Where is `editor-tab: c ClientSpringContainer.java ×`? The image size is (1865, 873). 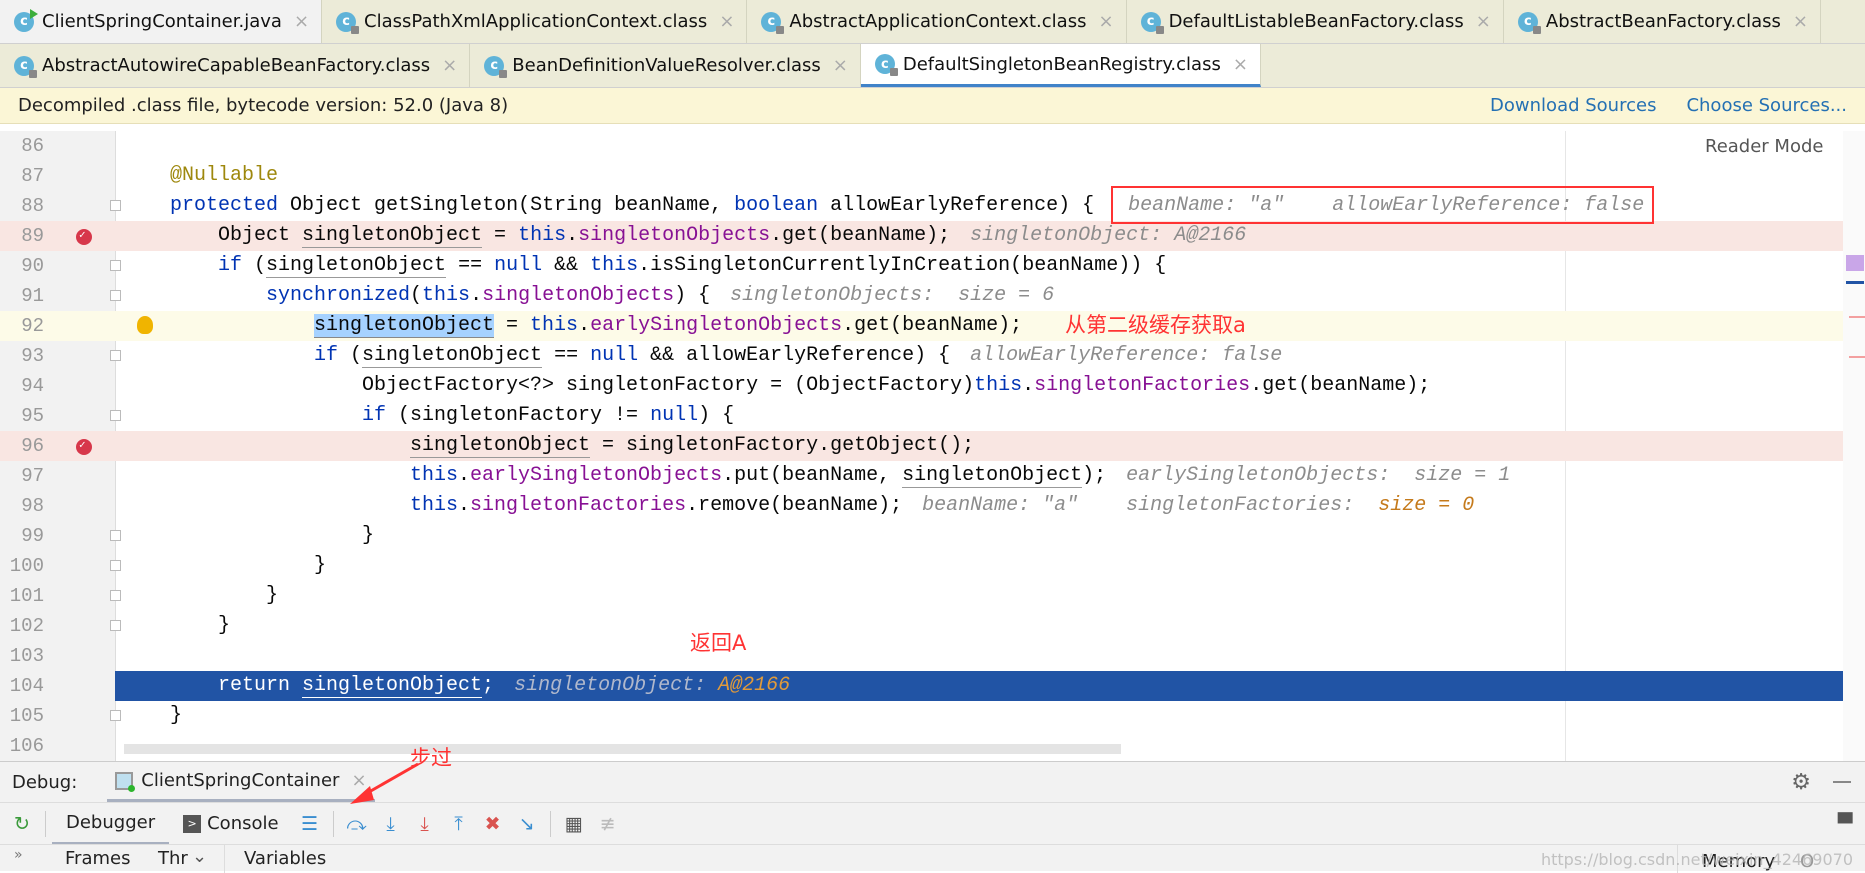
editor-tab: c ClientSpringContainer.java × is located at coordinates (161, 21).